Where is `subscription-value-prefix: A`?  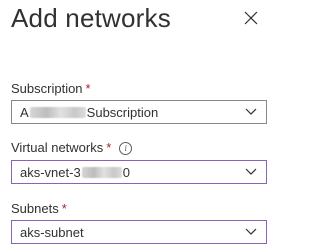
subscription-value-prefix: A is located at coordinates (24, 112).